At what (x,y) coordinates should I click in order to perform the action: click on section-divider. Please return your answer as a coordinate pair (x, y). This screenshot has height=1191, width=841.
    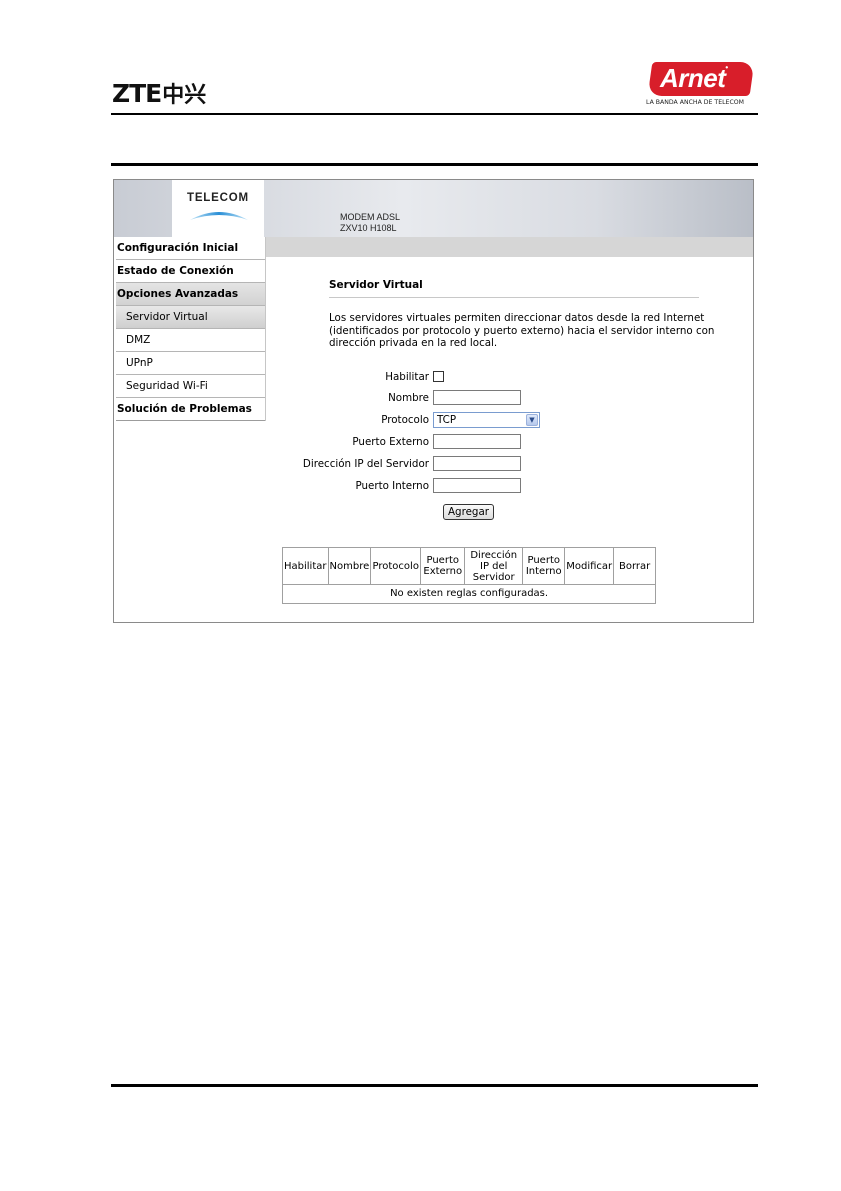
    Looking at the image, I should click on (434, 164).